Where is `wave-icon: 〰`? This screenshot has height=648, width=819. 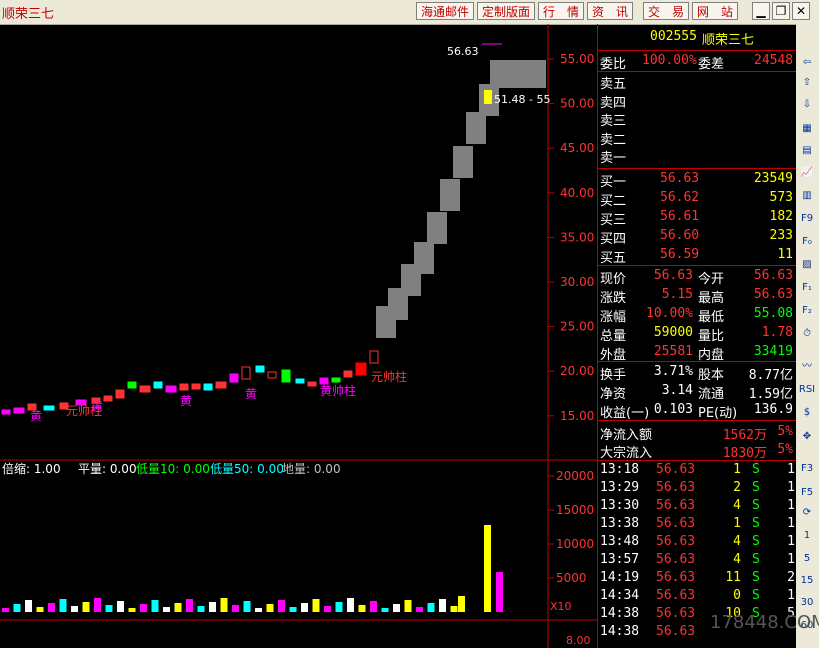
wave-icon: 〰 is located at coordinates (807, 366).